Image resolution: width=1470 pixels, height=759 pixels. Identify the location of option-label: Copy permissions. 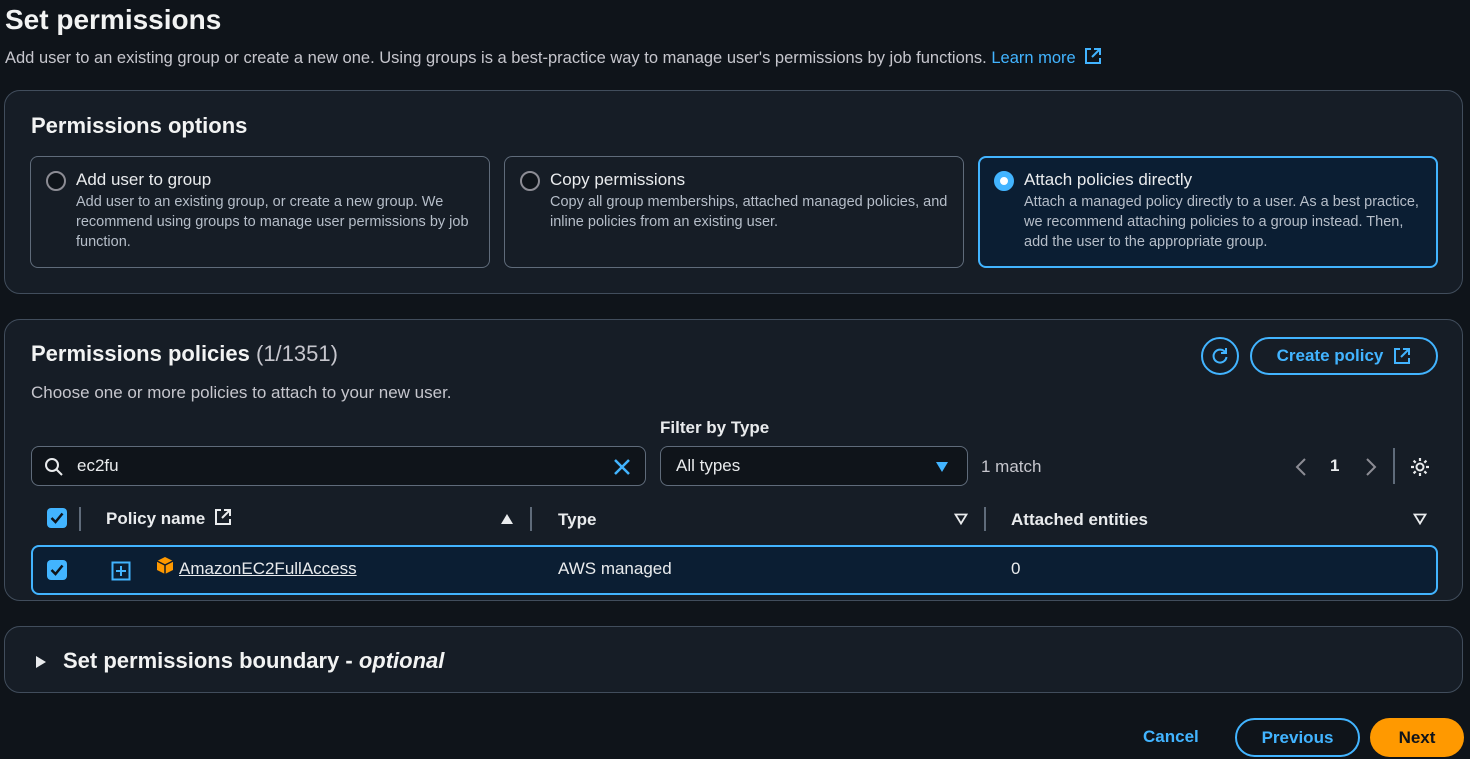
(618, 179).